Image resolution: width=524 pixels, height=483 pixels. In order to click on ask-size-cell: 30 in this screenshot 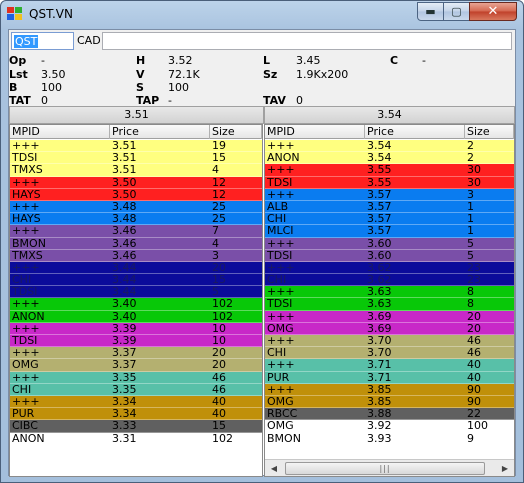, I will do `click(474, 182)`.